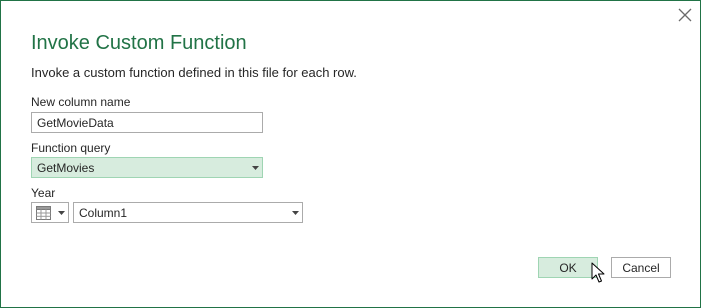 Image resolution: width=701 pixels, height=308 pixels. What do you see at coordinates (598, 275) in the screenshot?
I see `mouse-pointer-icon` at bounding box center [598, 275].